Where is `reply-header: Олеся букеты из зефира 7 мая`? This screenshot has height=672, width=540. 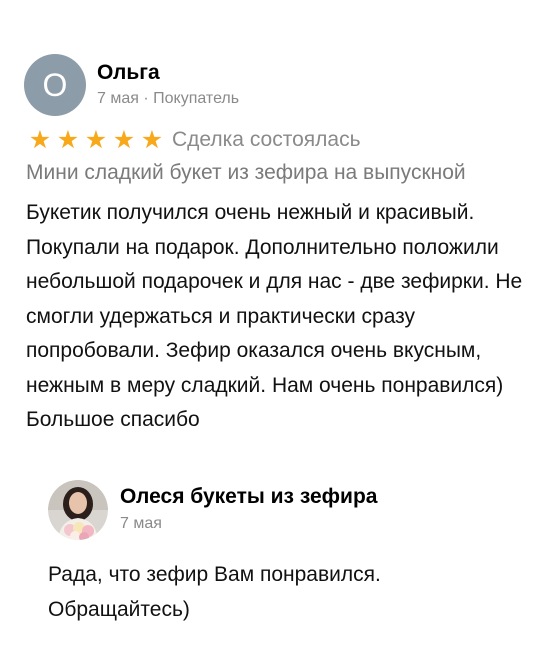 reply-header: Олеся букеты из зефира 7 мая is located at coordinates (283, 510).